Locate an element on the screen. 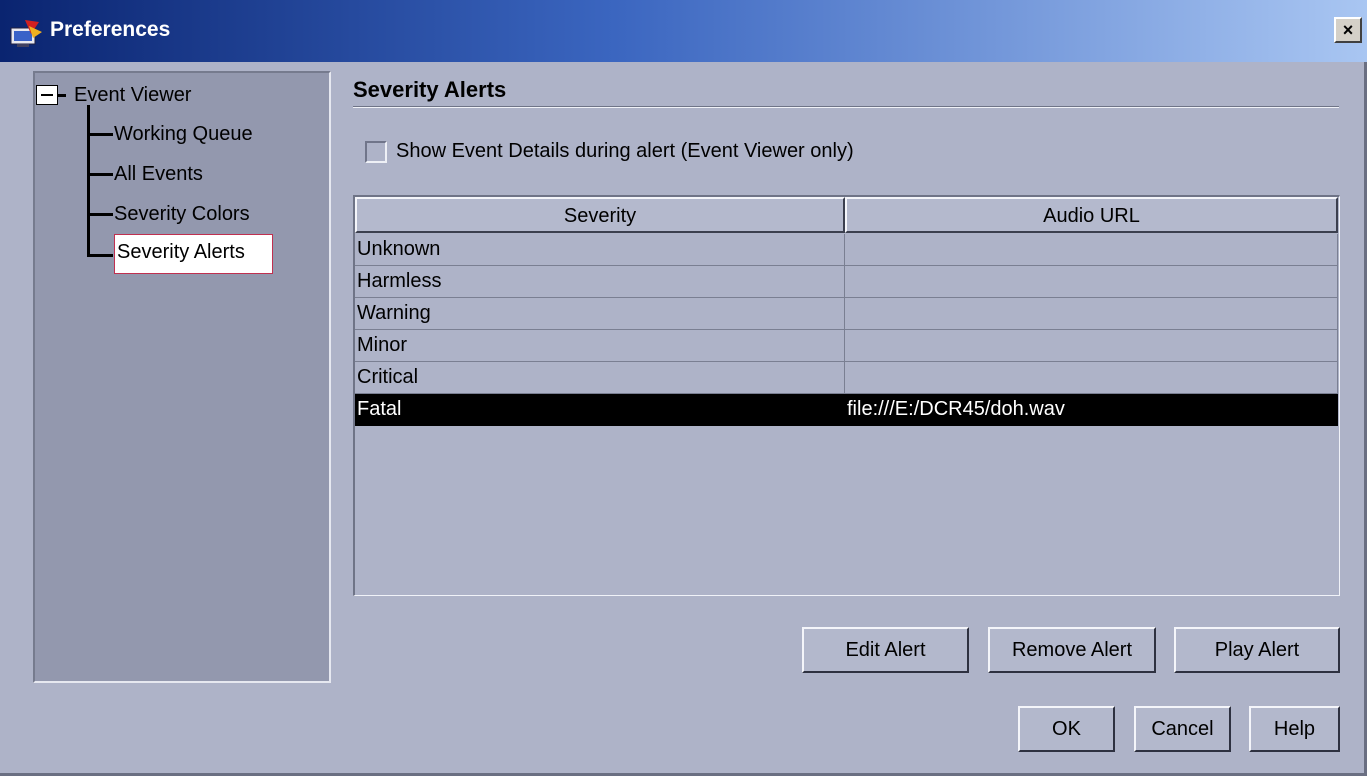 This screenshot has width=1367, height=776. column-header-audio-url: Audio URL is located at coordinates (1091, 215).